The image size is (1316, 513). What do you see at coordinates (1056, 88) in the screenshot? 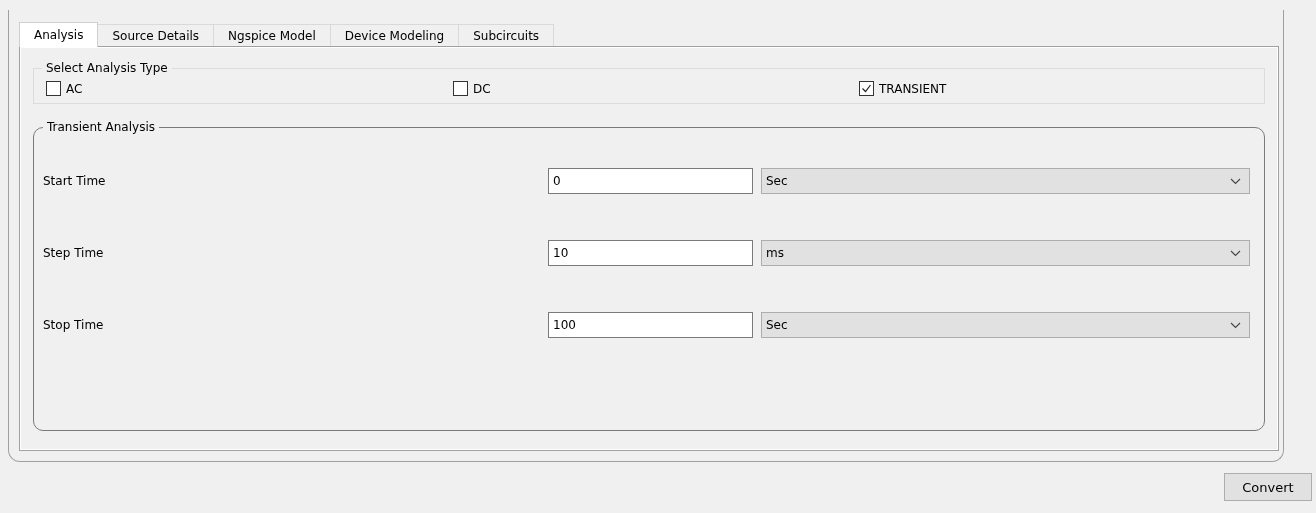
I see `analysis-checkbox: TRANSIENT` at bounding box center [1056, 88].